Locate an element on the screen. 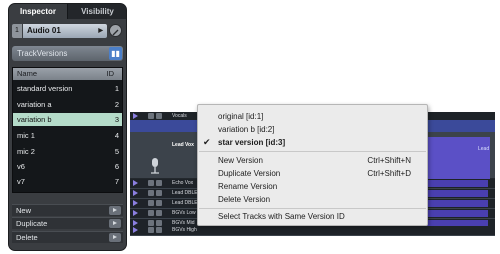 Image resolution: width=500 pixels, height=254 pixels. track-lane-name: BGVs Low is located at coordinates (184, 213).